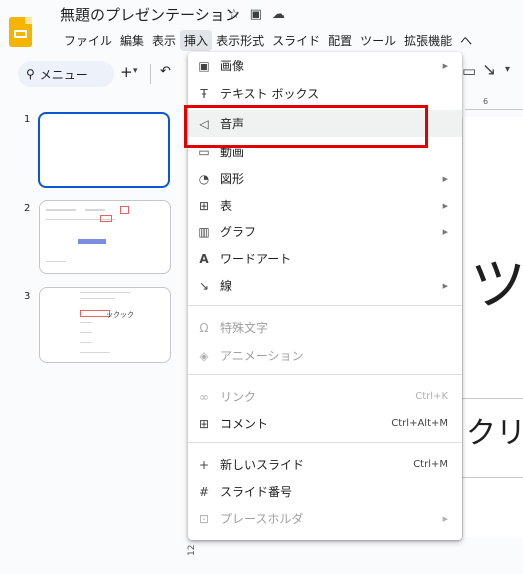 The width and height of the screenshot is (523, 574). Describe the element at coordinates (378, 40) in the screenshot. I see `menu-tools: ツール` at that location.